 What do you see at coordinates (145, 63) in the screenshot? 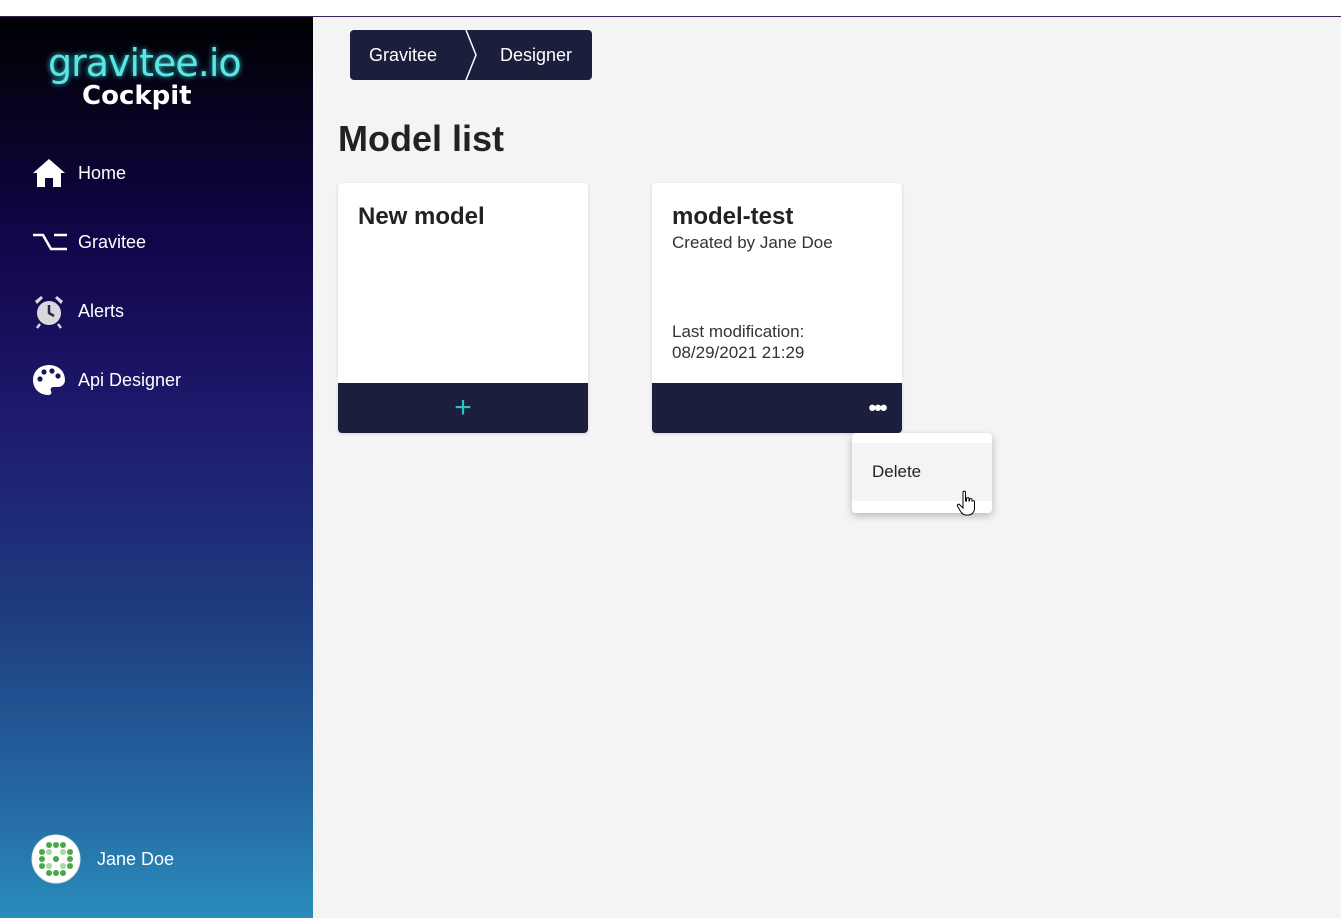
I see `logo-wordmark: gravitee.io` at bounding box center [145, 63].